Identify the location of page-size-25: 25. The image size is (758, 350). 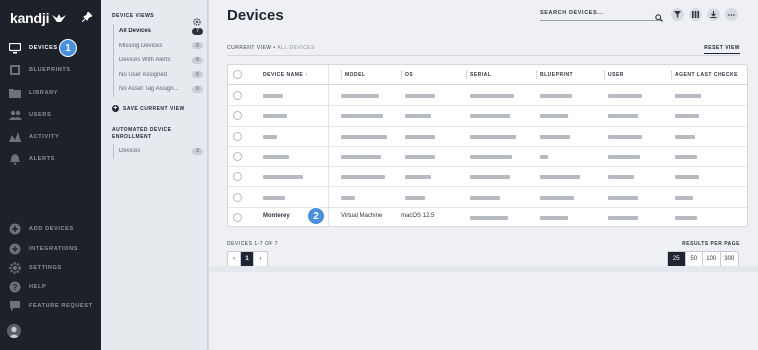
(677, 259).